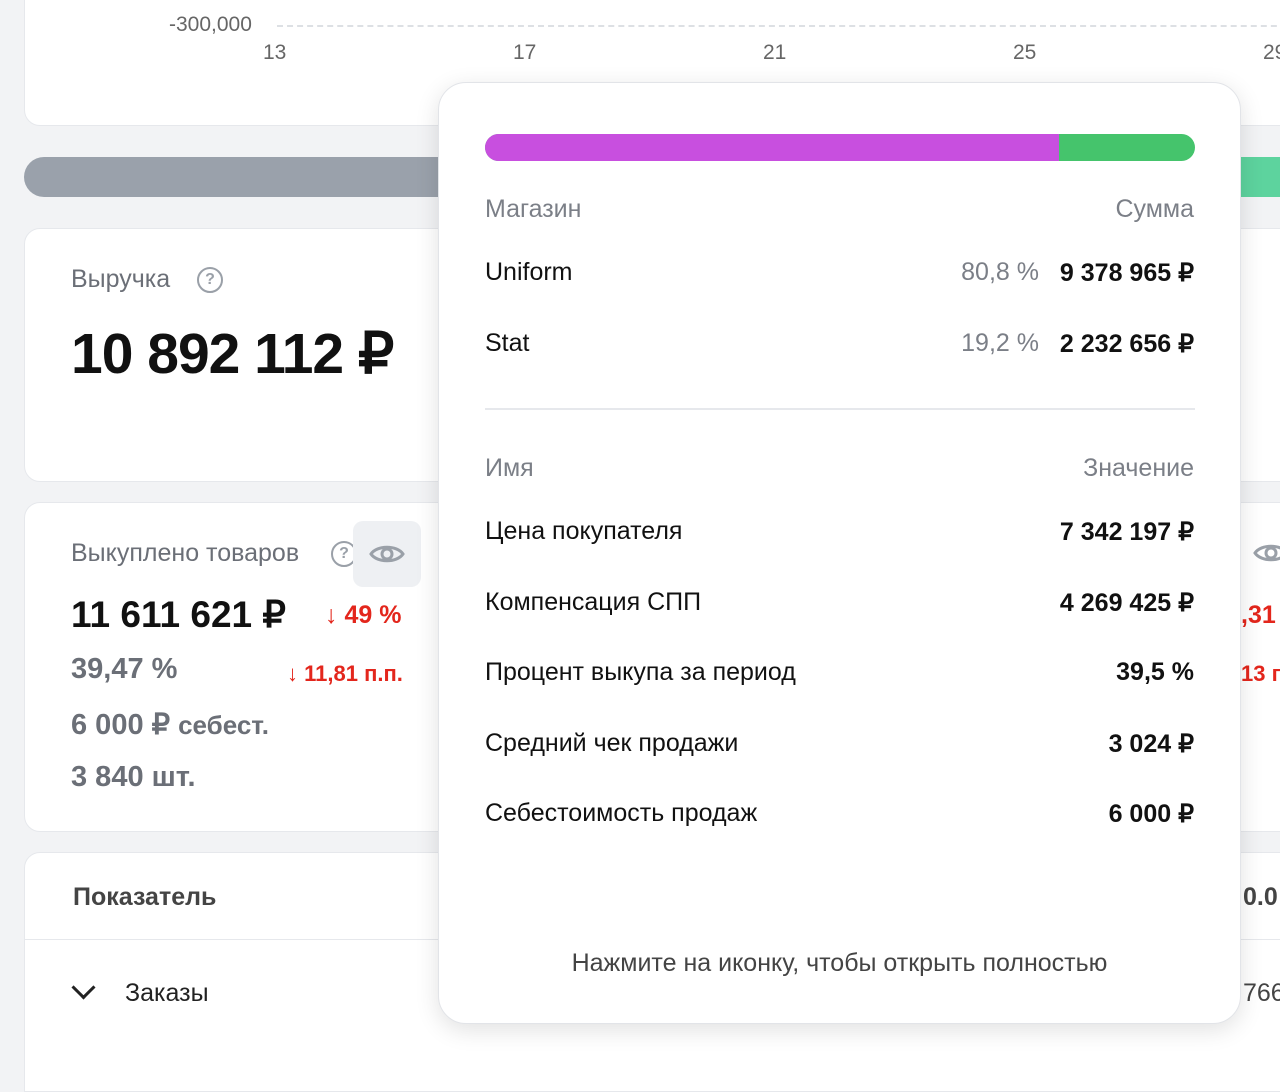  What do you see at coordinates (124, 669) in the screenshot?
I see `buyout-percent: 39,47 %` at bounding box center [124, 669].